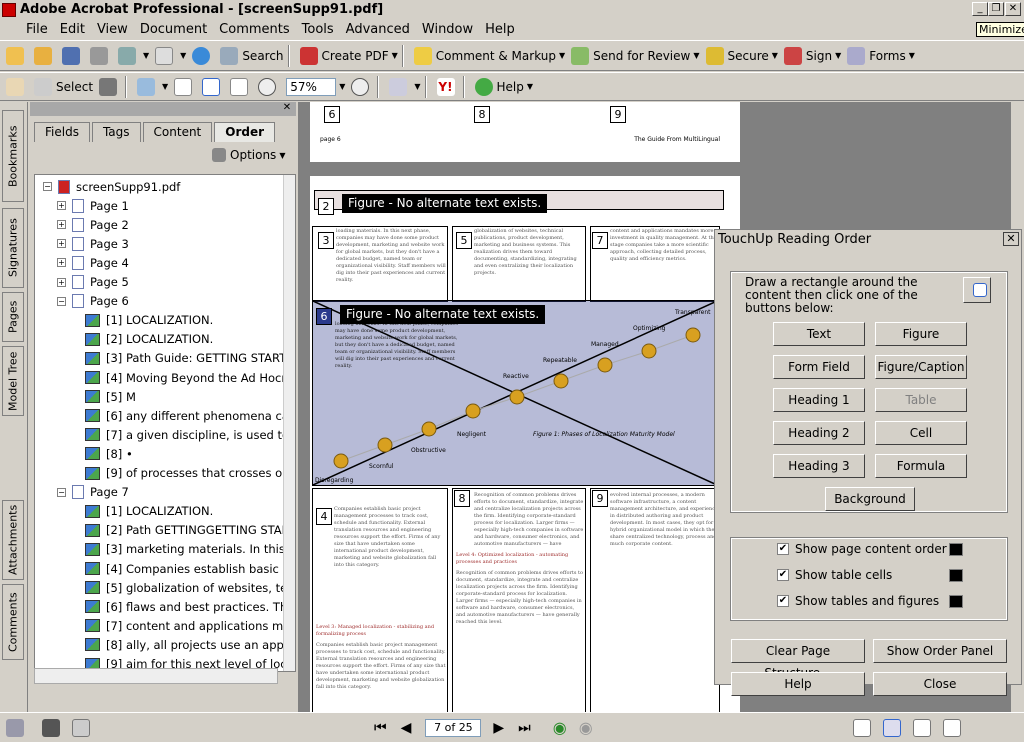 The width and height of the screenshot is (1024, 742). Describe the element at coordinates (190, 606) in the screenshot. I see `order-tree-tag: [6] flaws and best practices. They w` at that location.